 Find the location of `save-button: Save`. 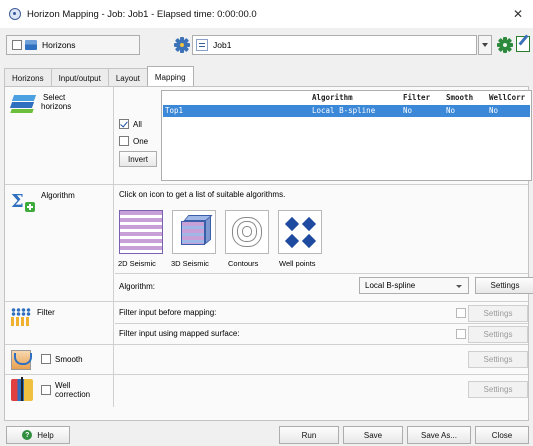

save-button: Save is located at coordinates (373, 435).